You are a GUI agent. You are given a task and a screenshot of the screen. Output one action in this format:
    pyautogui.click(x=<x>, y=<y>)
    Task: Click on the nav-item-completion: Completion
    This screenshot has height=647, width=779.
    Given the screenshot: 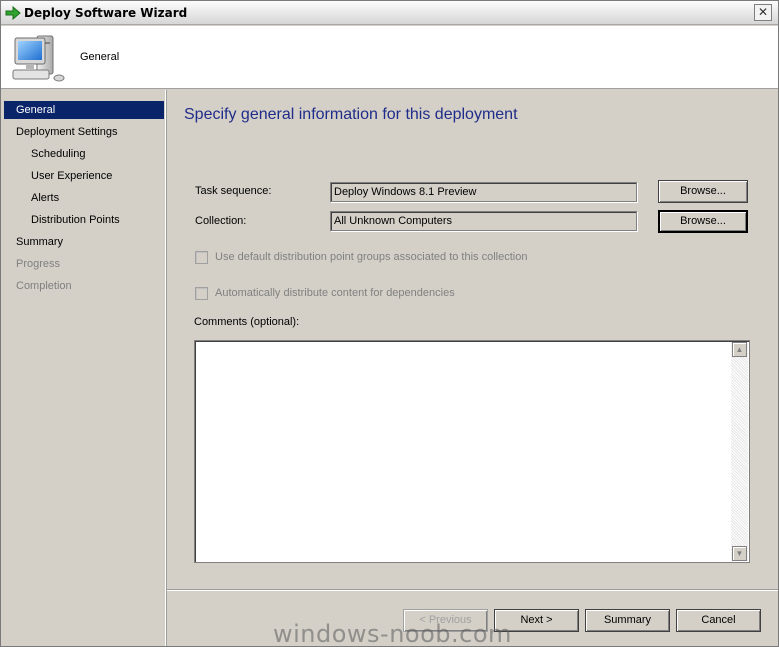 What is the action you would take?
    pyautogui.click(x=44, y=286)
    